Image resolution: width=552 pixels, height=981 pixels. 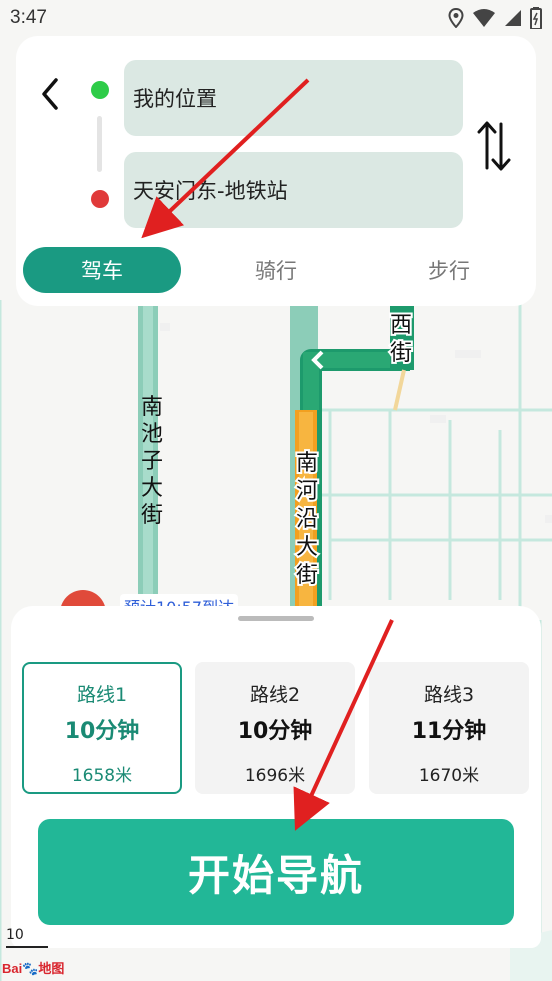 What do you see at coordinates (102, 776) in the screenshot?
I see `route-distance: 1658米` at bounding box center [102, 776].